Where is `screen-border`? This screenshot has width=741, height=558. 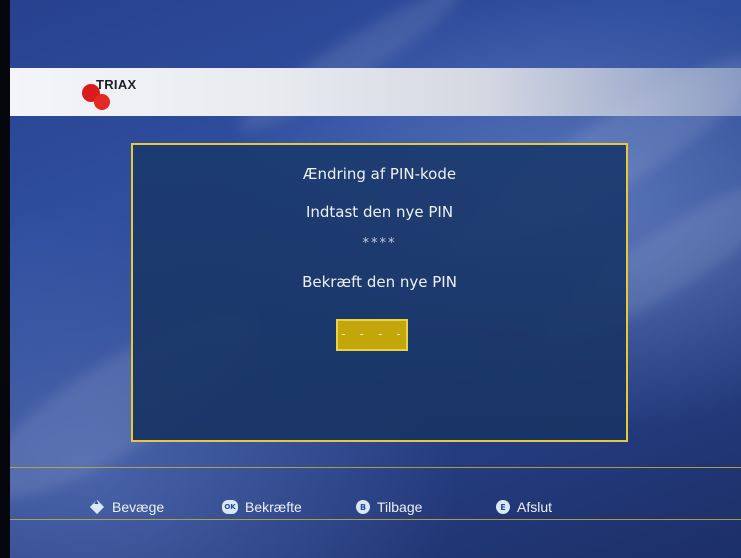 screen-border is located at coordinates (5, 279).